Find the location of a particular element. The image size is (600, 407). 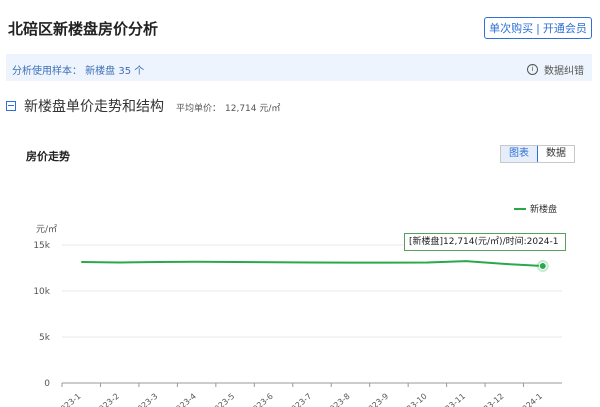

x-tick-label: 2023-5 is located at coordinates (222, 399).